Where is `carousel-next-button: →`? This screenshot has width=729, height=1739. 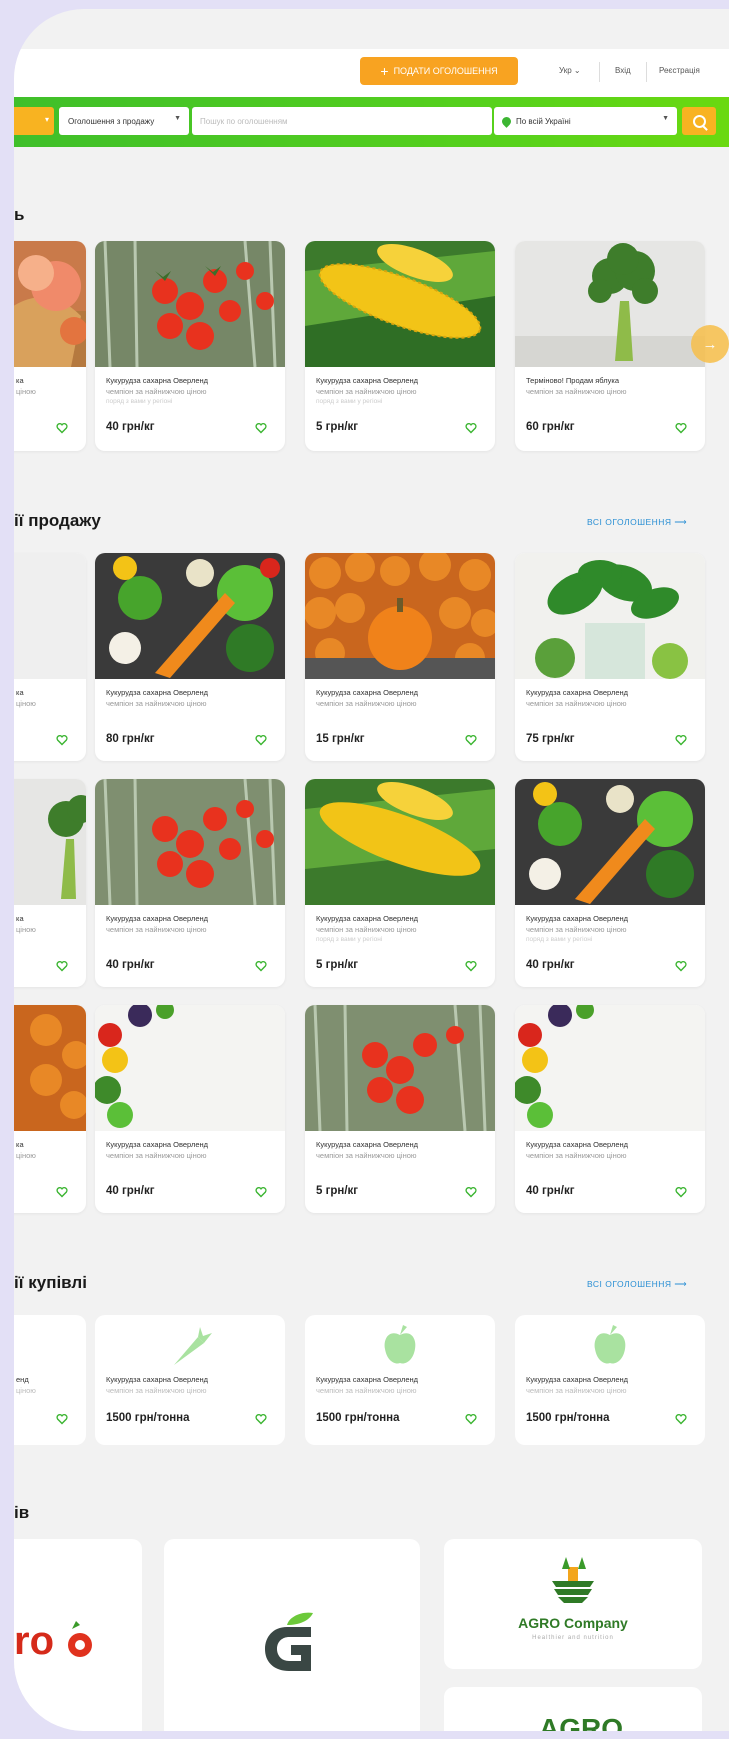 carousel-next-button: → is located at coordinates (710, 344).